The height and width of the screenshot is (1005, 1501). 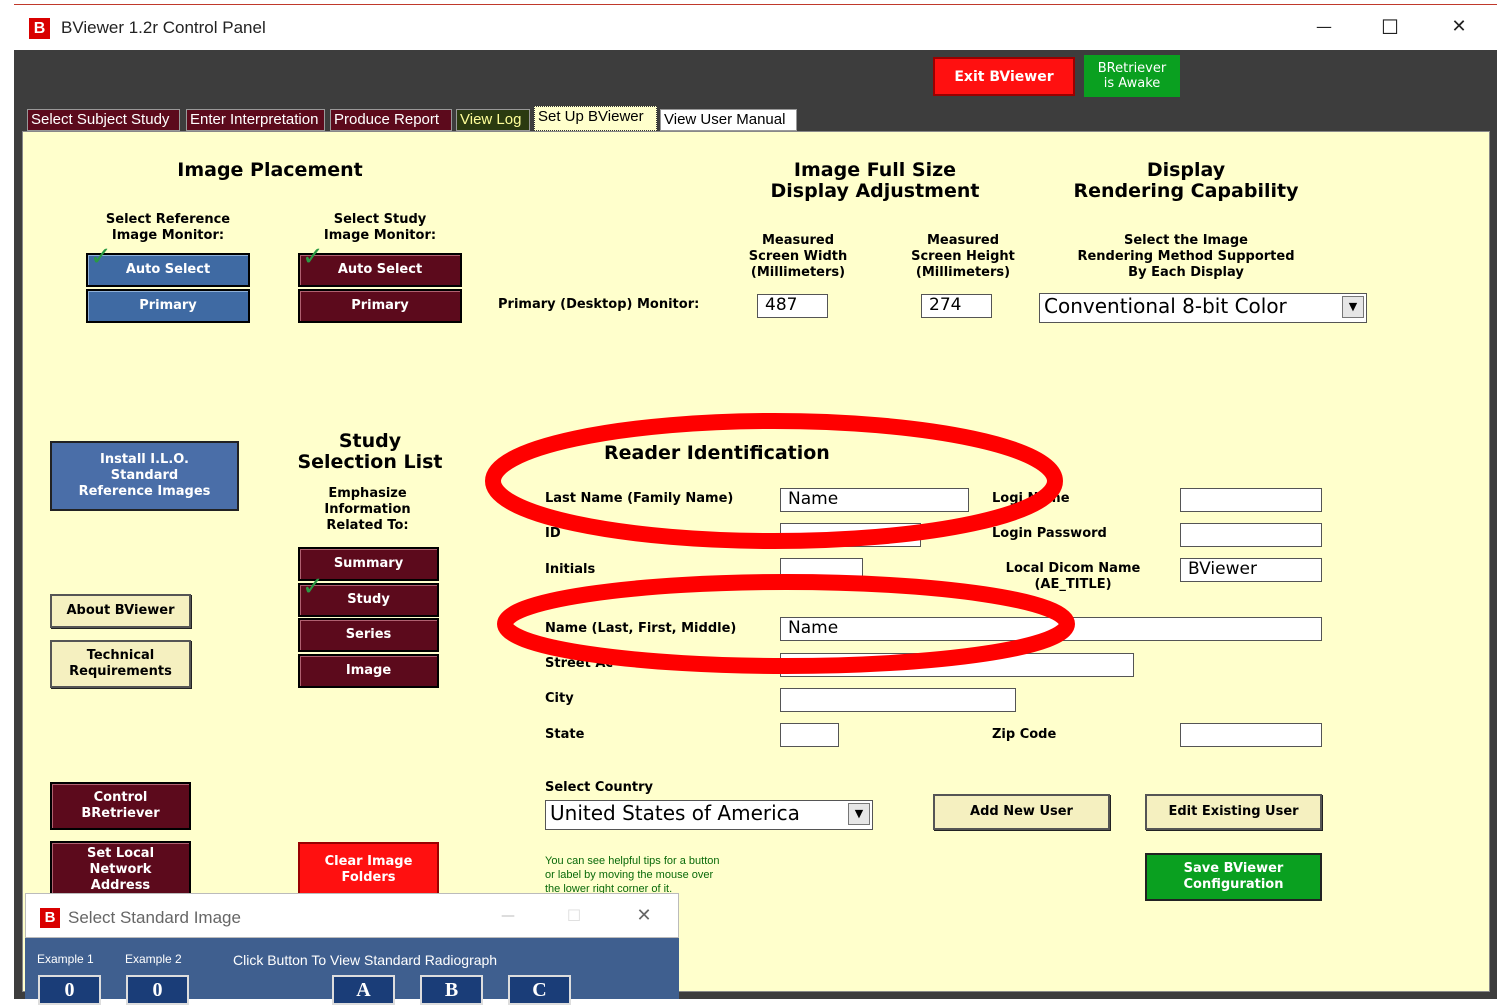 What do you see at coordinates (508, 916) in the screenshot?
I see `minimize-icon: —` at bounding box center [508, 916].